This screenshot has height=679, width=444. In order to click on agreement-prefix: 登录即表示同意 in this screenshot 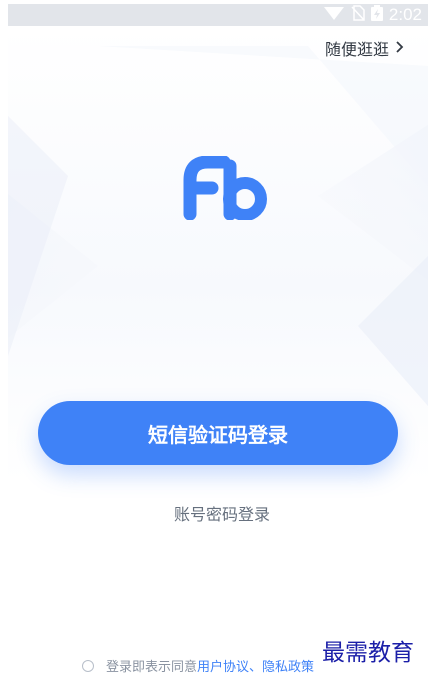, I will do `click(152, 667)`.